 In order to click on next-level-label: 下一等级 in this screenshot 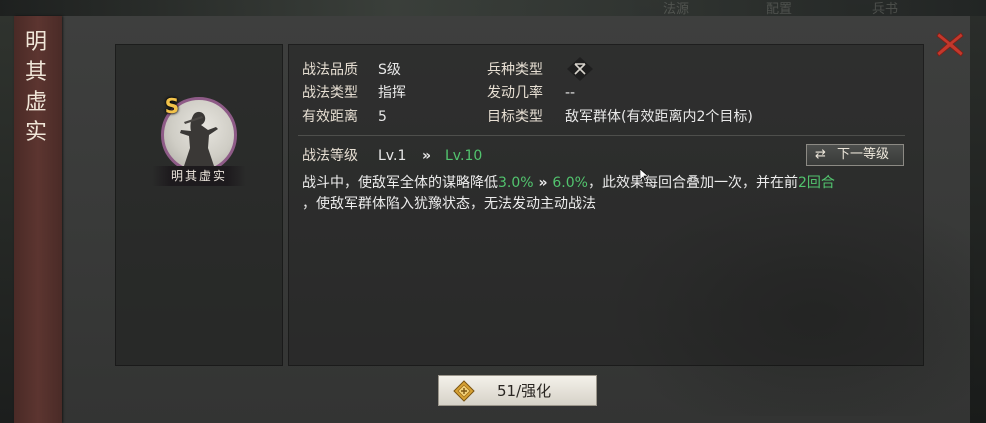, I will do `click(863, 154)`.